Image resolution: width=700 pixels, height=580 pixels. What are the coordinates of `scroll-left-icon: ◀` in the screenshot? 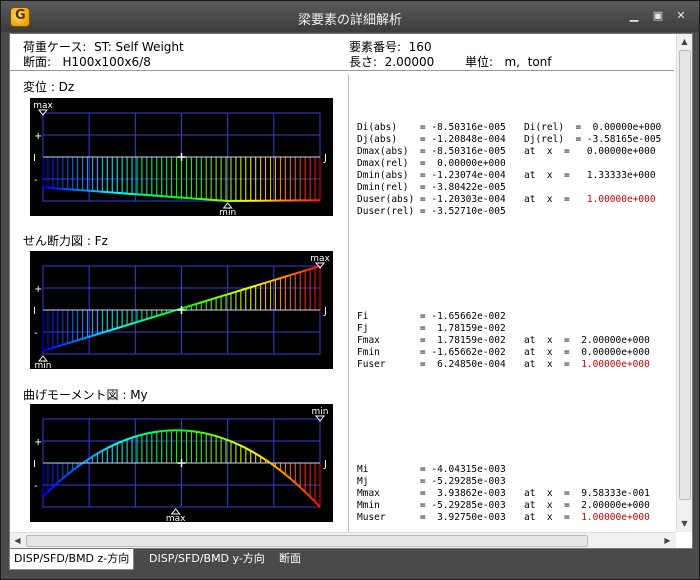 It's located at (17, 540).